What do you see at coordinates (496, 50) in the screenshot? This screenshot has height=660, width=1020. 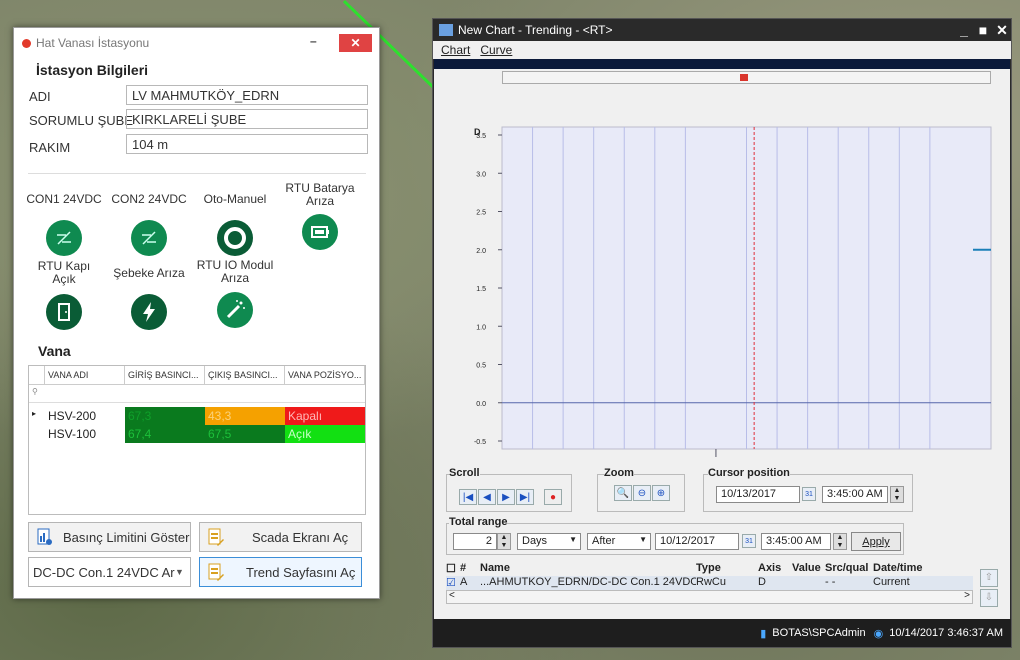 I see `menu-curve: Curve` at bounding box center [496, 50].